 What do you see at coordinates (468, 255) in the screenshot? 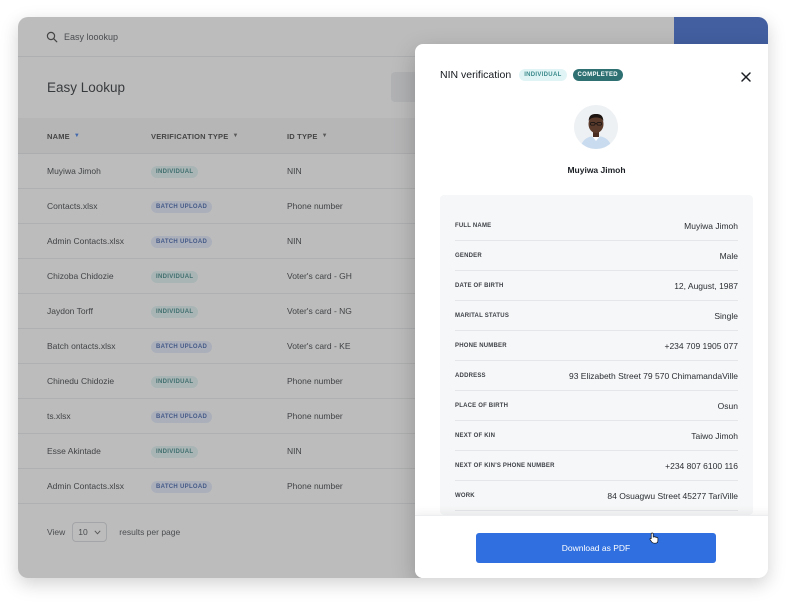
I see `detail-label: GENDER` at bounding box center [468, 255].